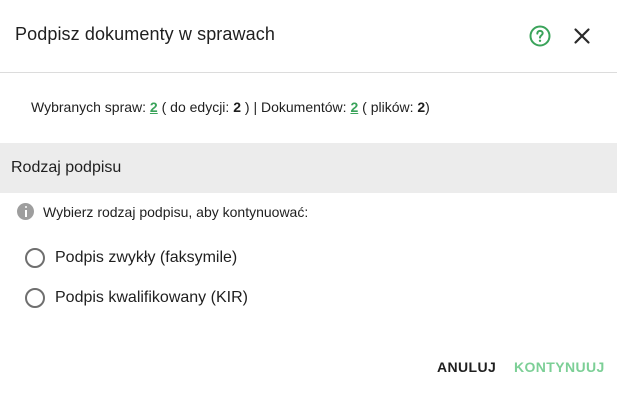  What do you see at coordinates (66, 167) in the screenshot?
I see `section-title: Rodzaj podpisu` at bounding box center [66, 167].